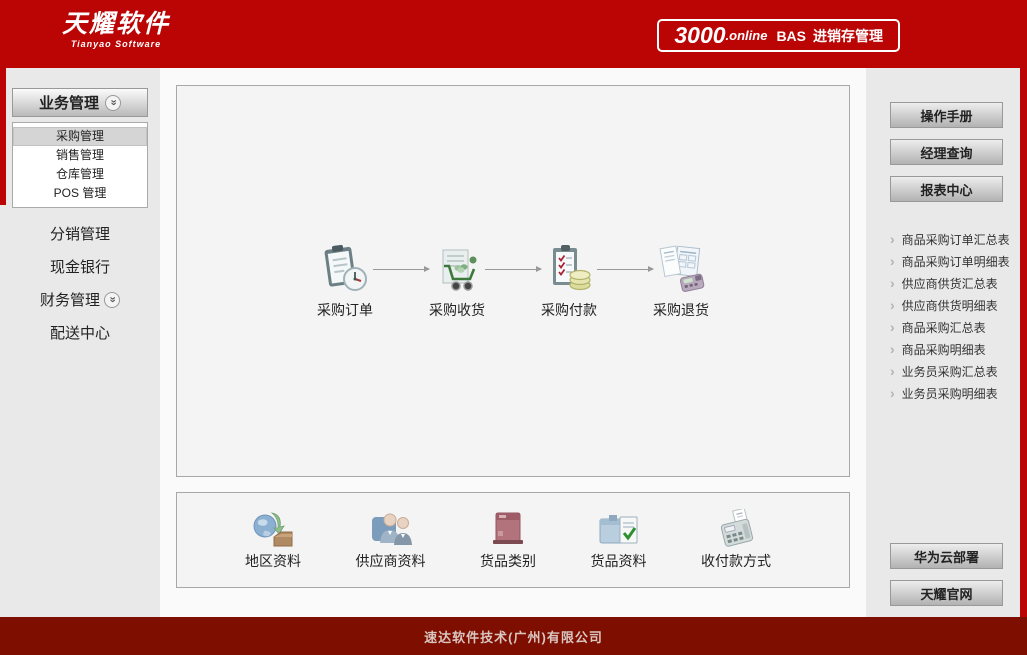 The image size is (1027, 655). Describe the element at coordinates (949, 283) in the screenshot. I see `report-link-label: 供应商供货汇总表` at that location.